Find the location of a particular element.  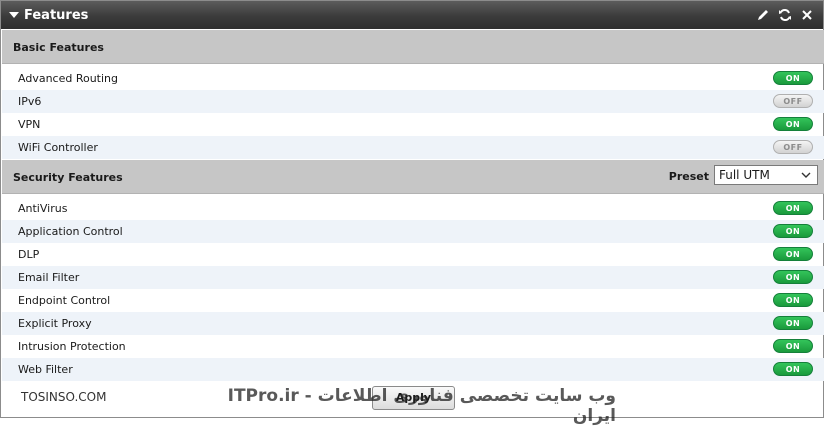

section-title-security: Security Features is located at coordinates (68, 177).